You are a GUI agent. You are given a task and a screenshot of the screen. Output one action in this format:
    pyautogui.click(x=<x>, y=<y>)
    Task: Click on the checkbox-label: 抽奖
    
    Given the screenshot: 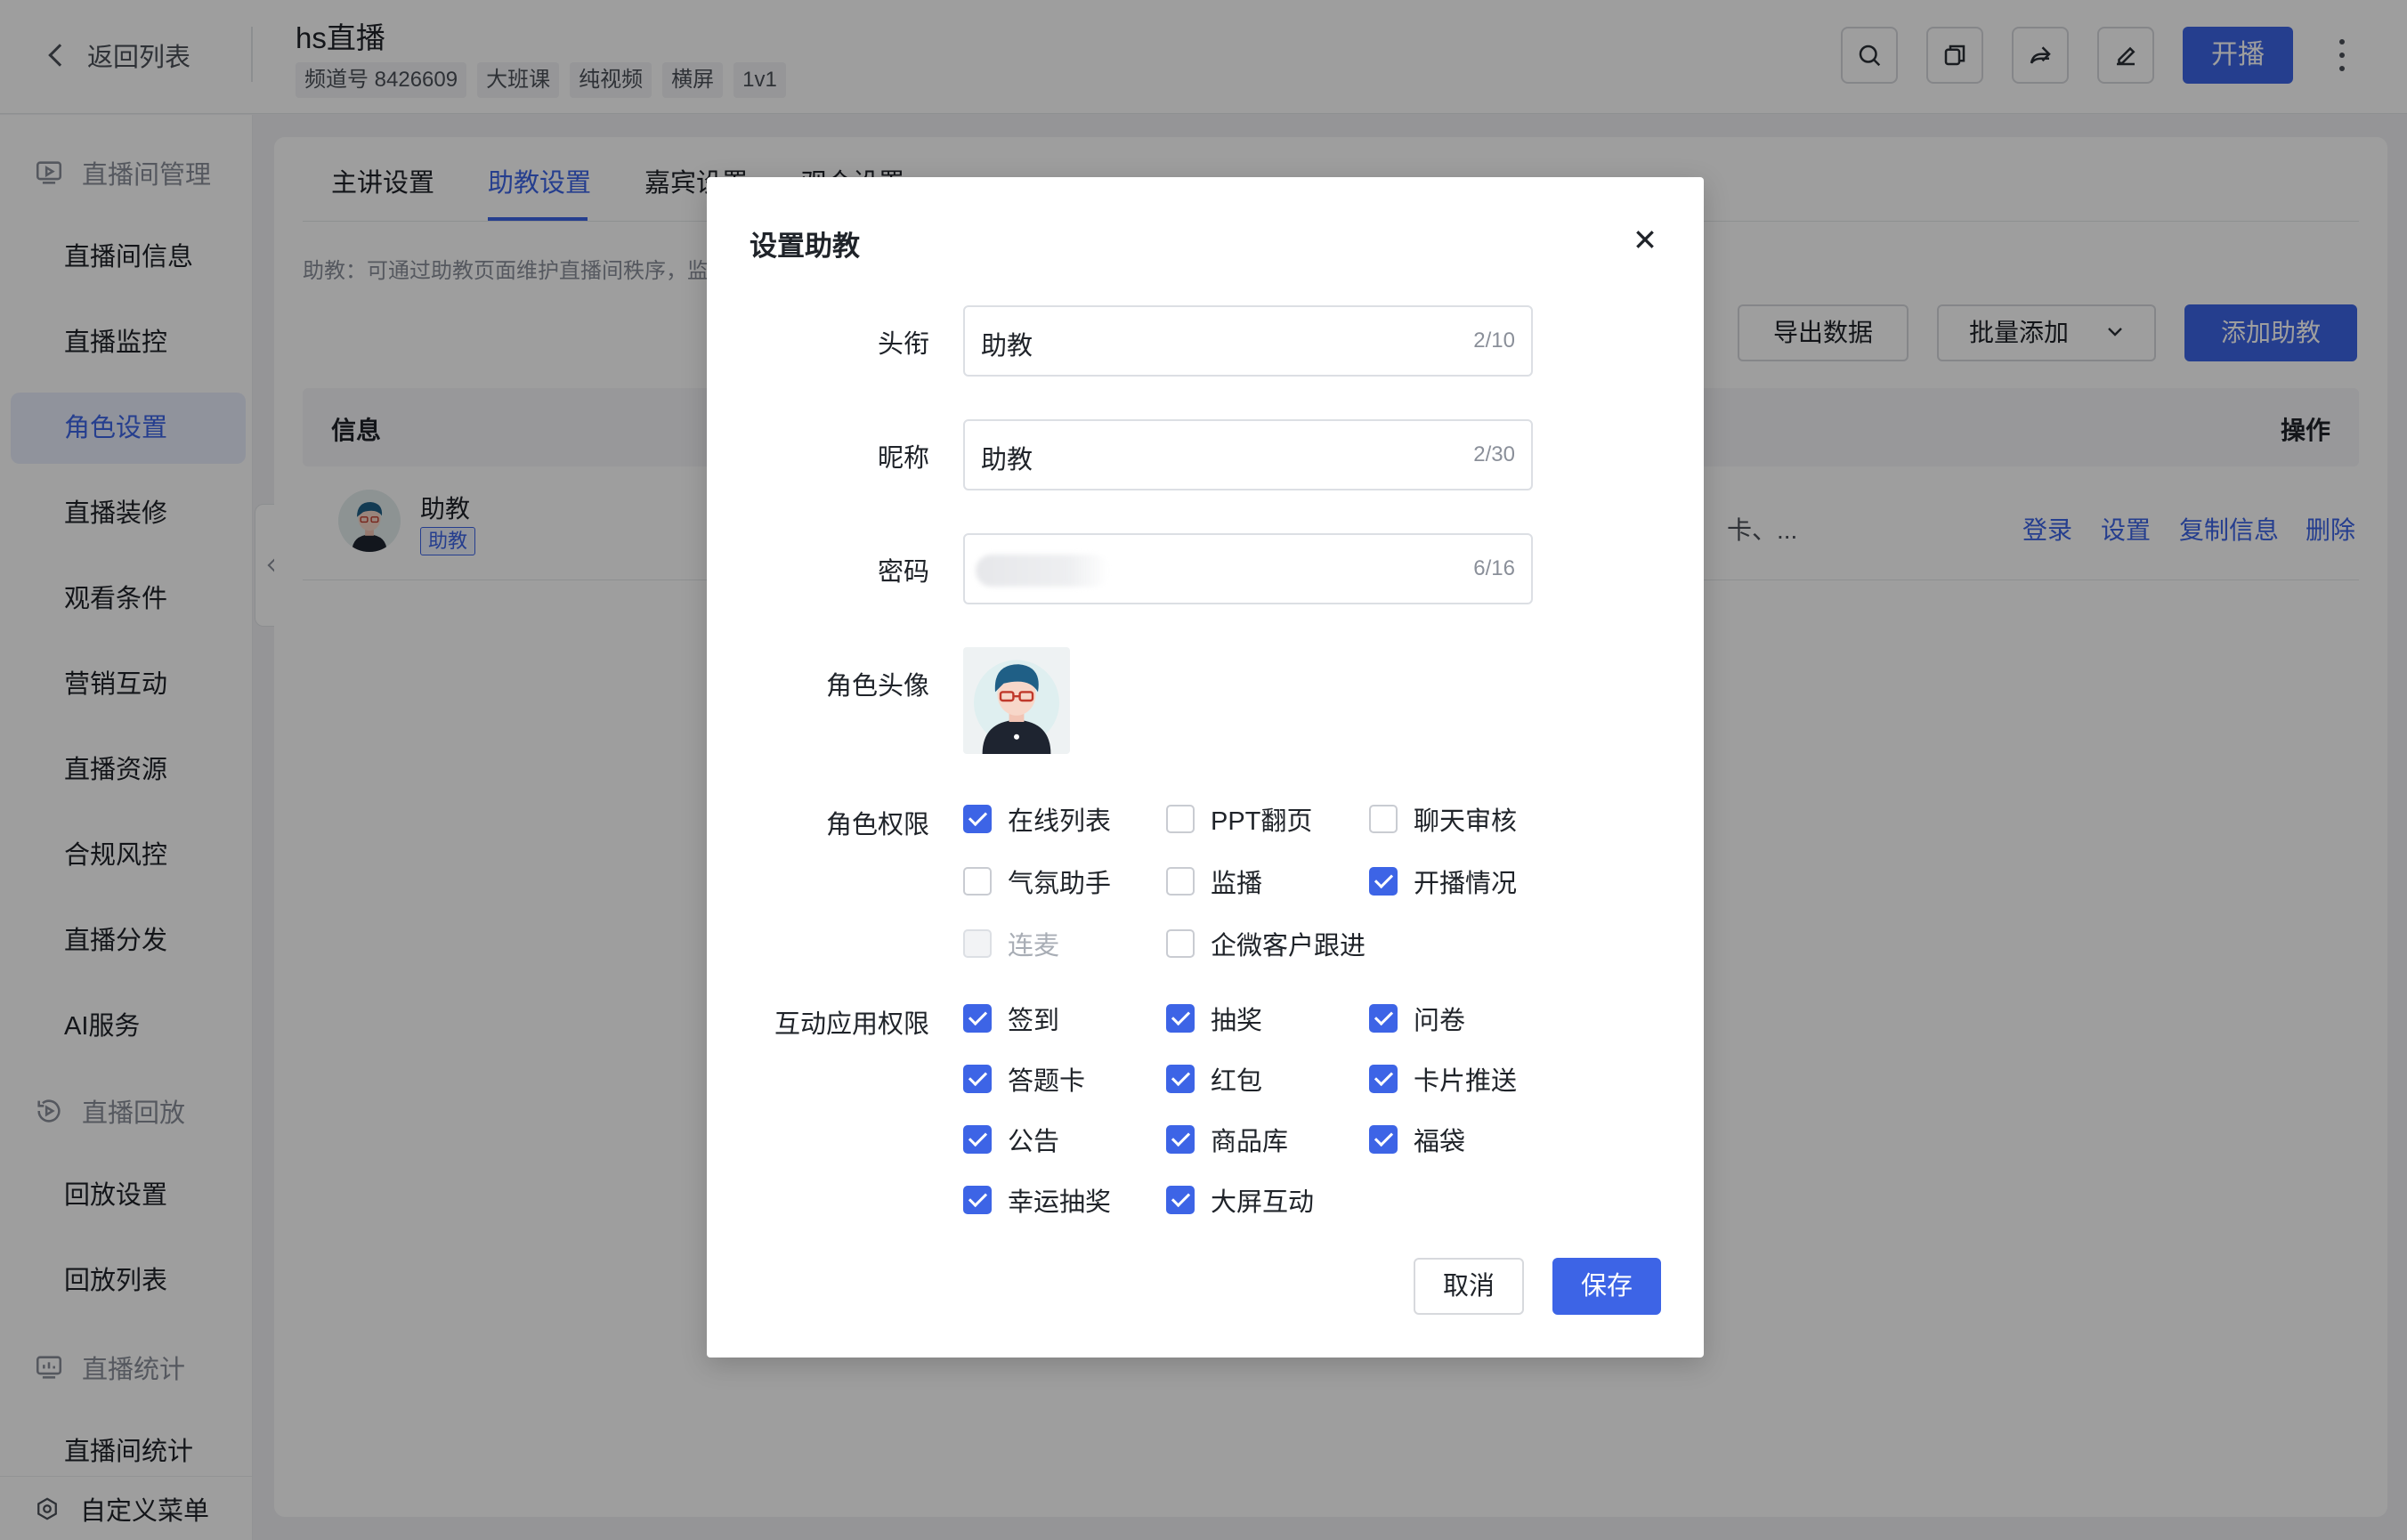 What is the action you would take?
    pyautogui.click(x=1237, y=1021)
    